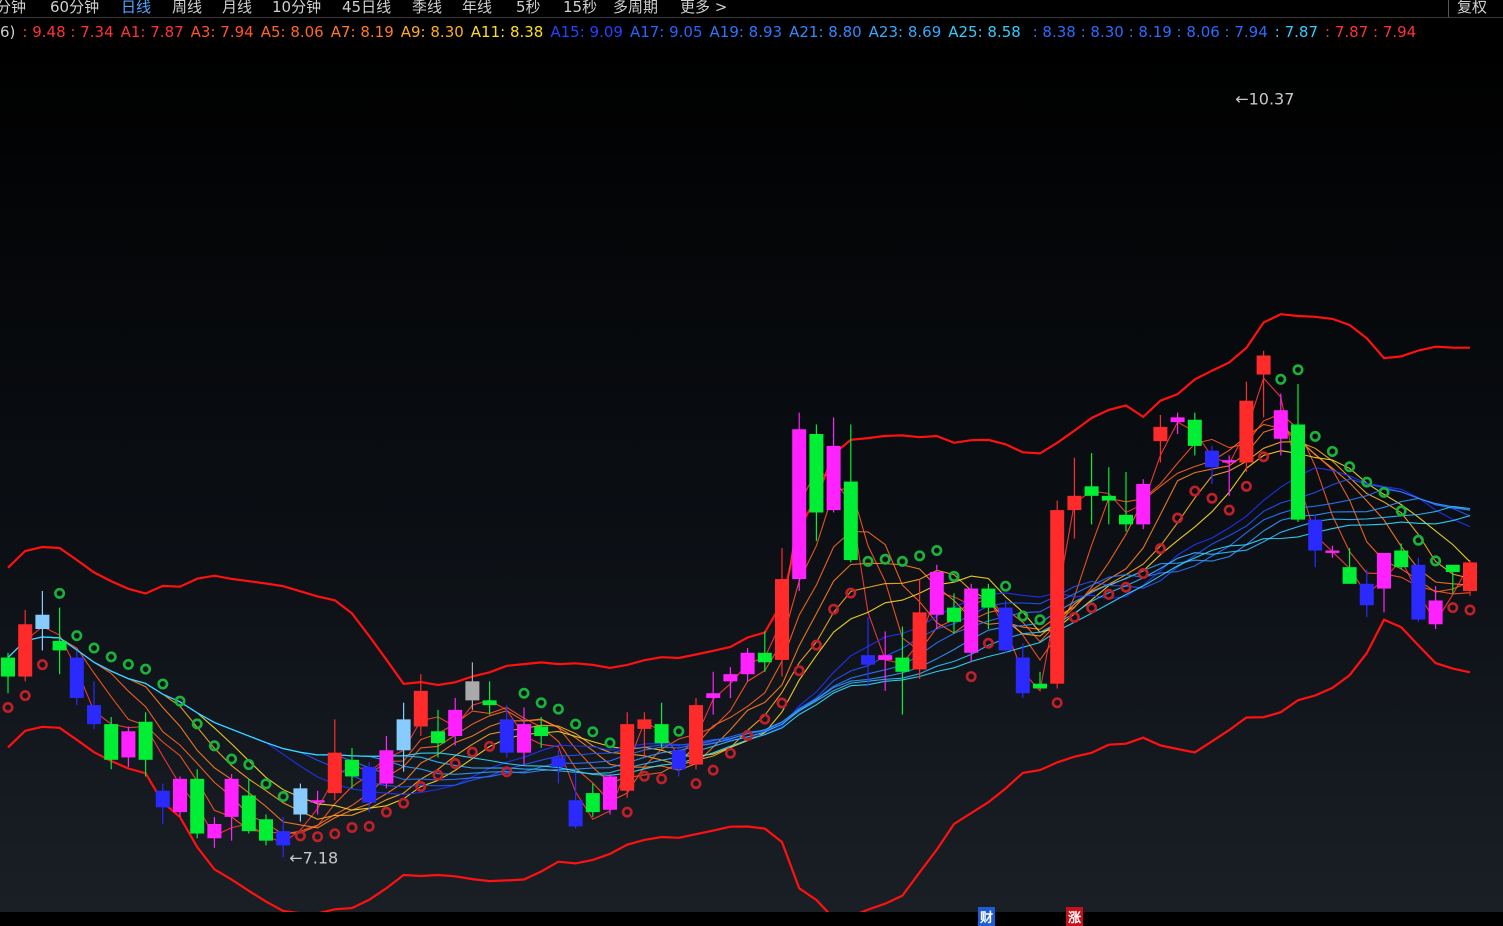 The height and width of the screenshot is (926, 1503). Describe the element at coordinates (136, 8) in the screenshot. I see `period-tab-2: 日线` at that location.